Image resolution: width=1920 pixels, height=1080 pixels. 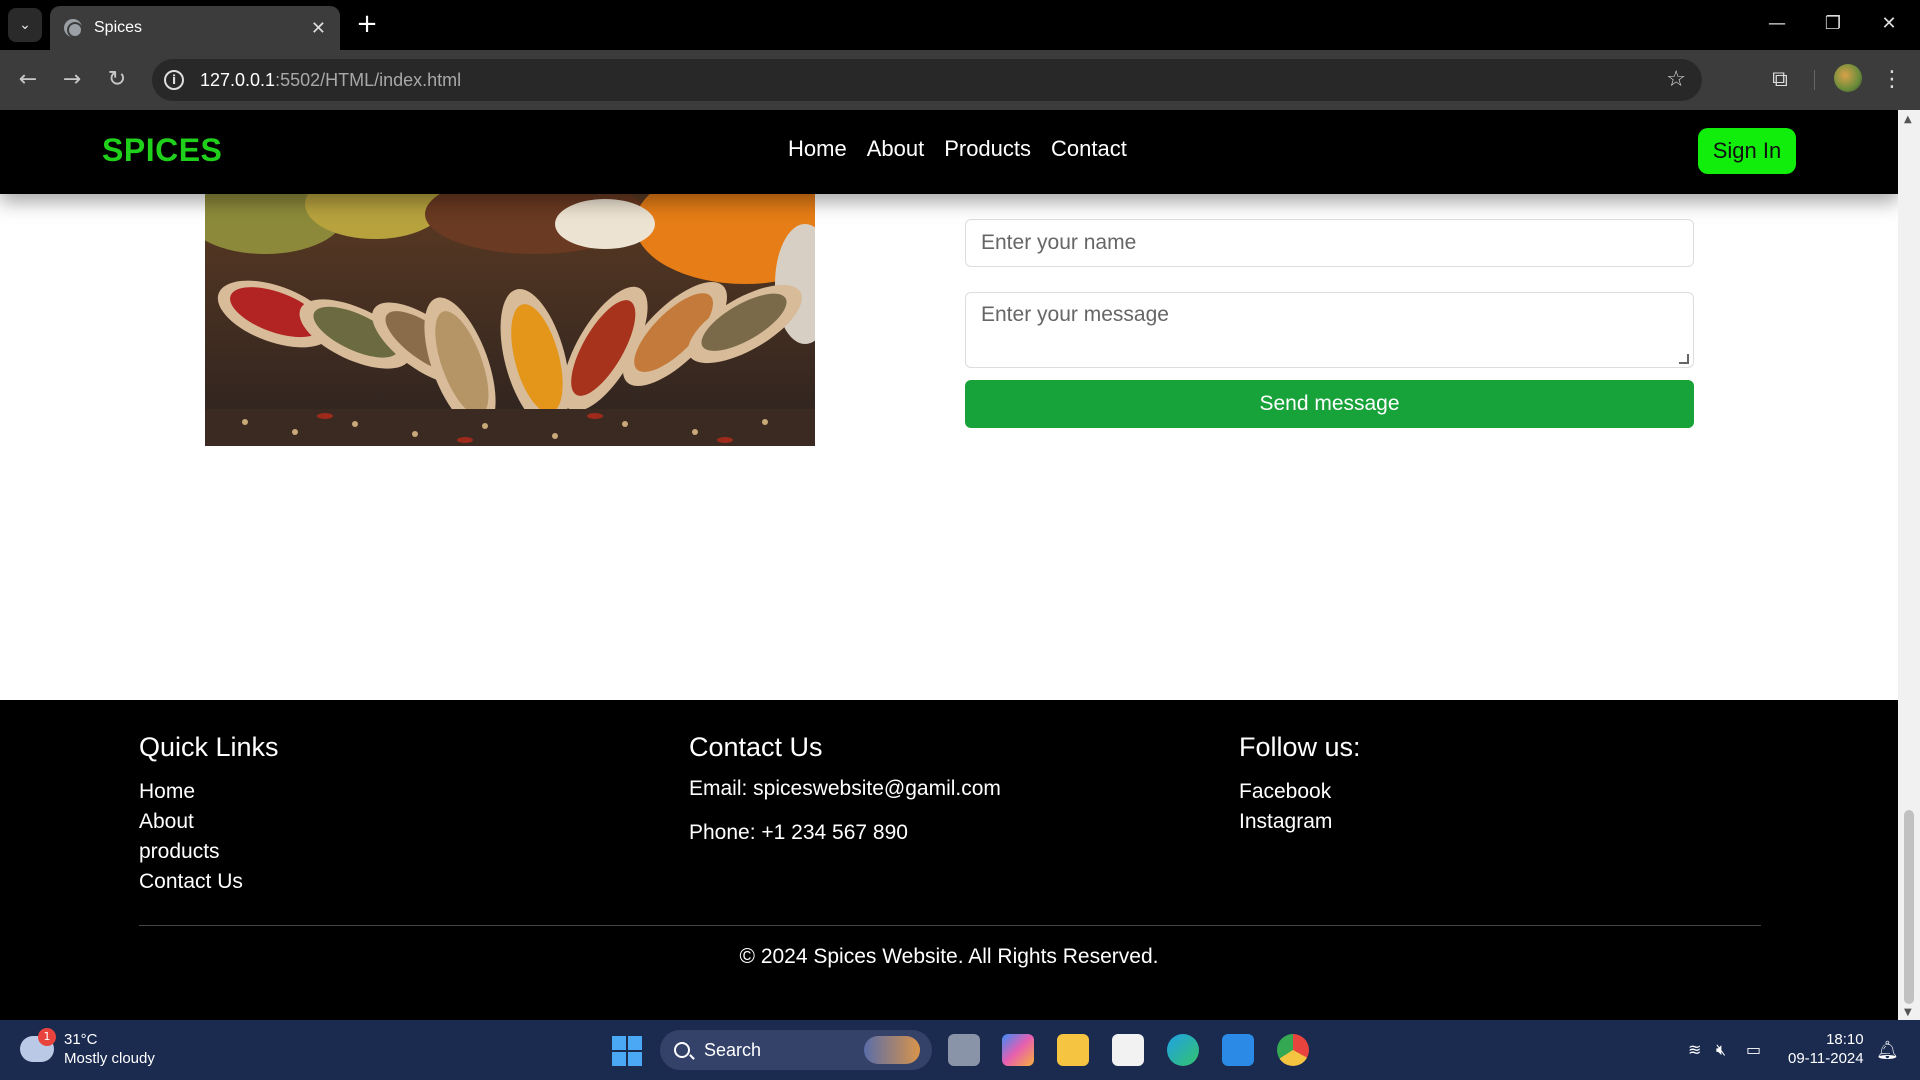 What do you see at coordinates (1329, 243) in the screenshot?
I see `name-field: Enter your name` at bounding box center [1329, 243].